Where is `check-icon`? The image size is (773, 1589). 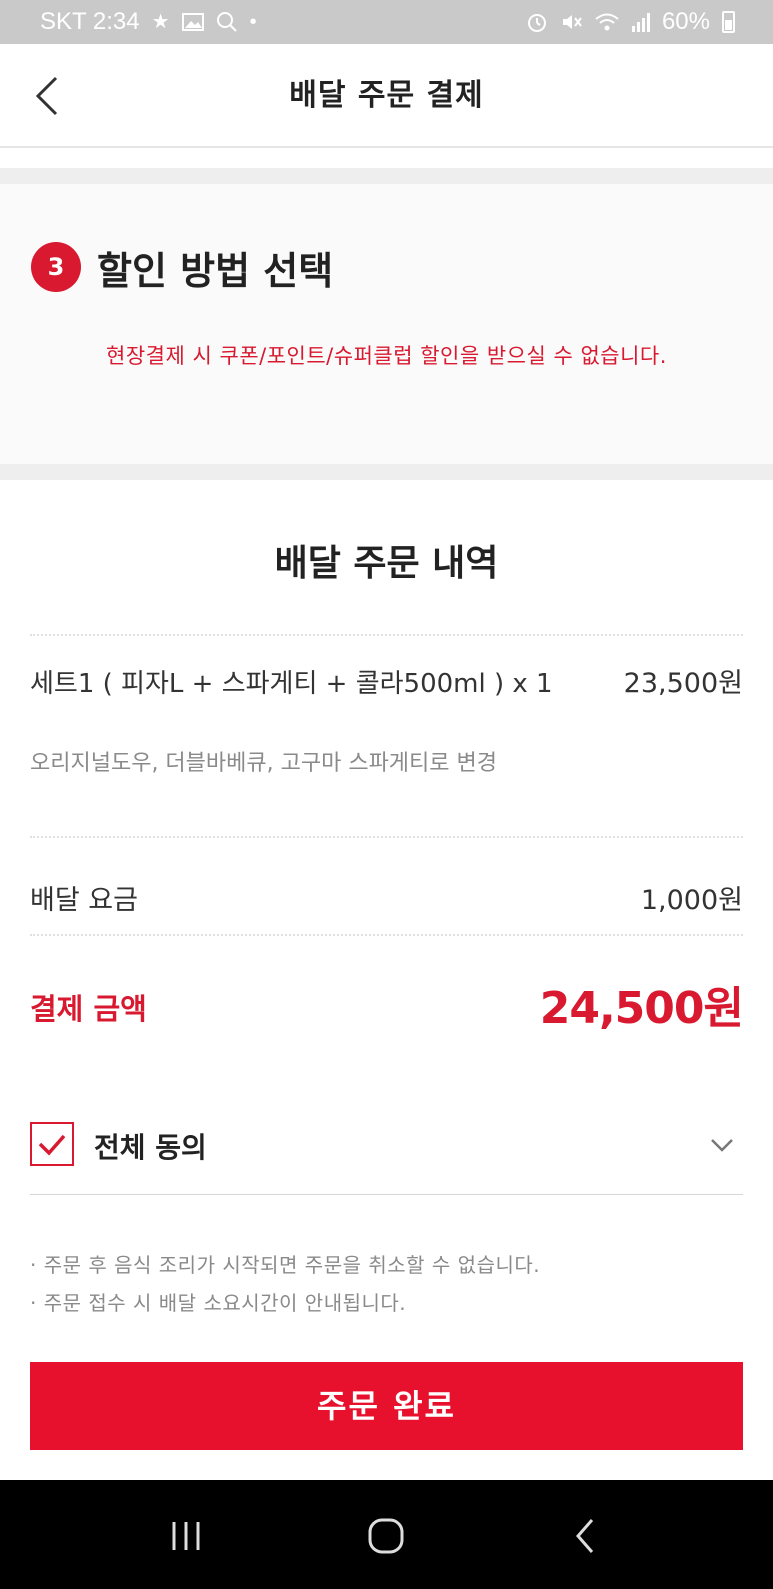 check-icon is located at coordinates (52, 1145).